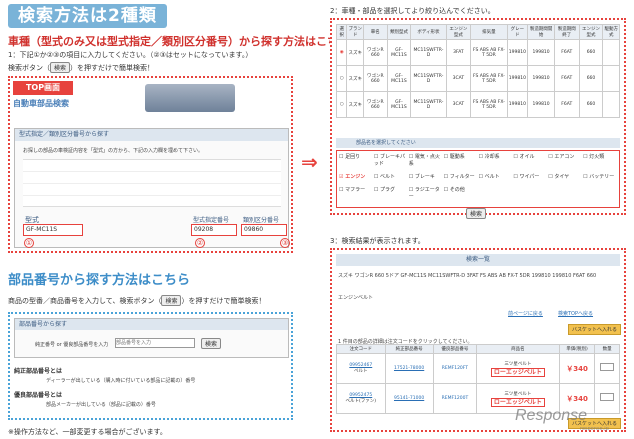 Image resolution: width=634 pixels, height=439 pixels. I want to click on part-checkbox: ☐ マフラー, so click(356, 195).